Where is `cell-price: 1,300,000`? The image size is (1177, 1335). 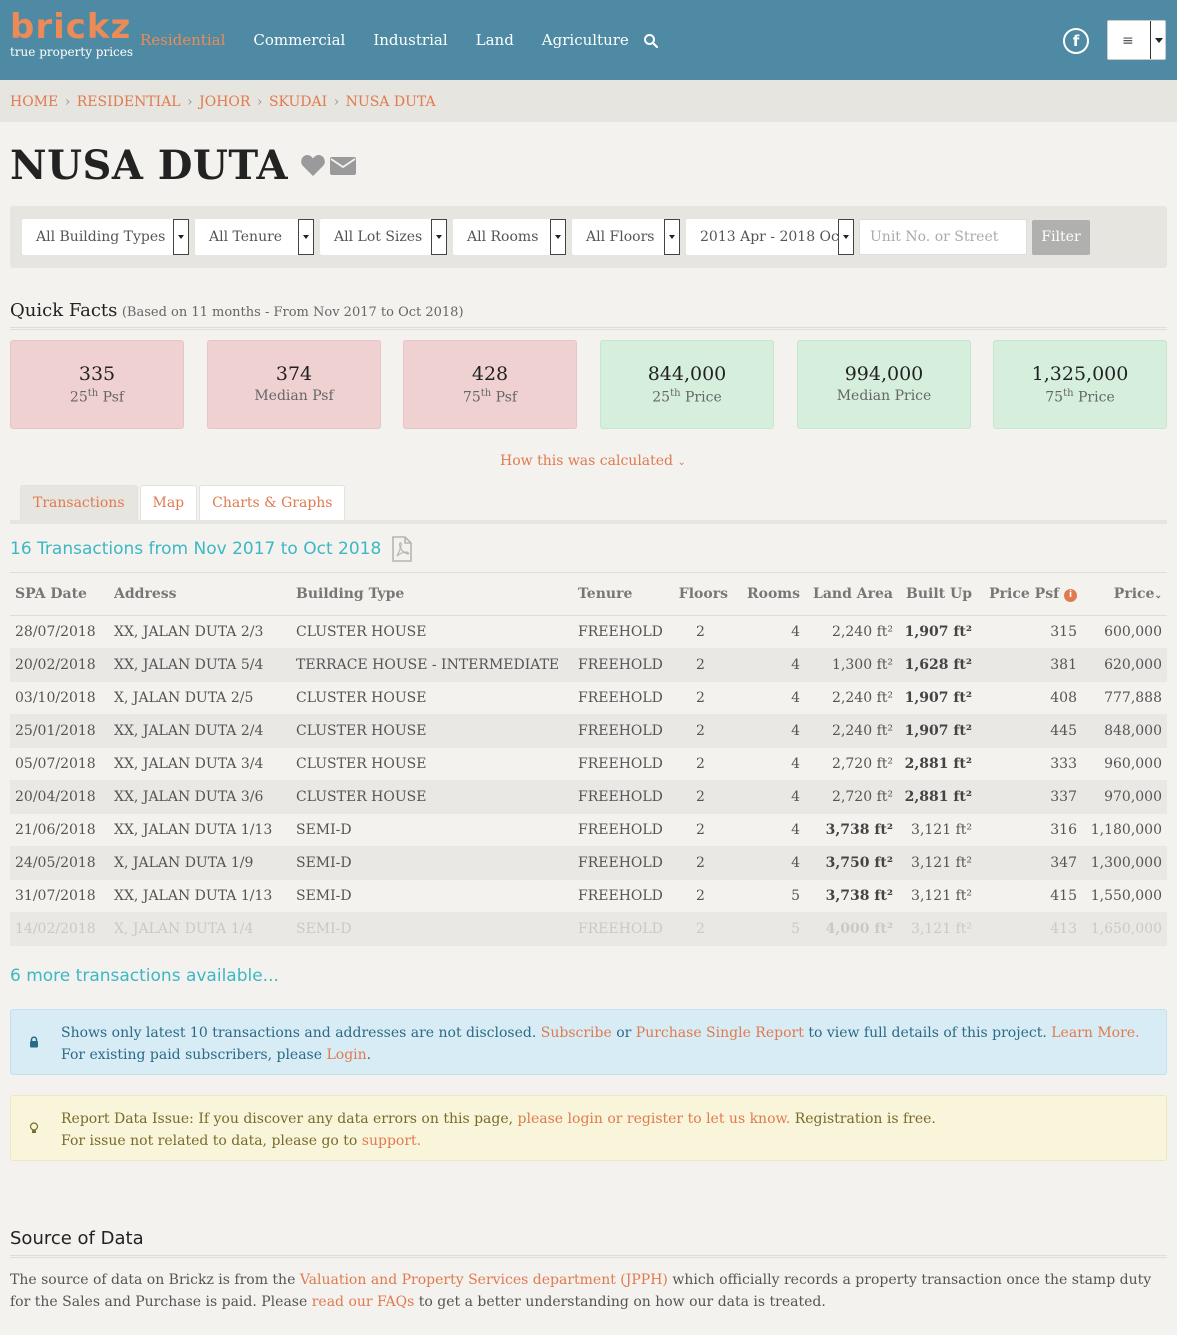
cell-price: 1,300,000 is located at coordinates (1124, 863).